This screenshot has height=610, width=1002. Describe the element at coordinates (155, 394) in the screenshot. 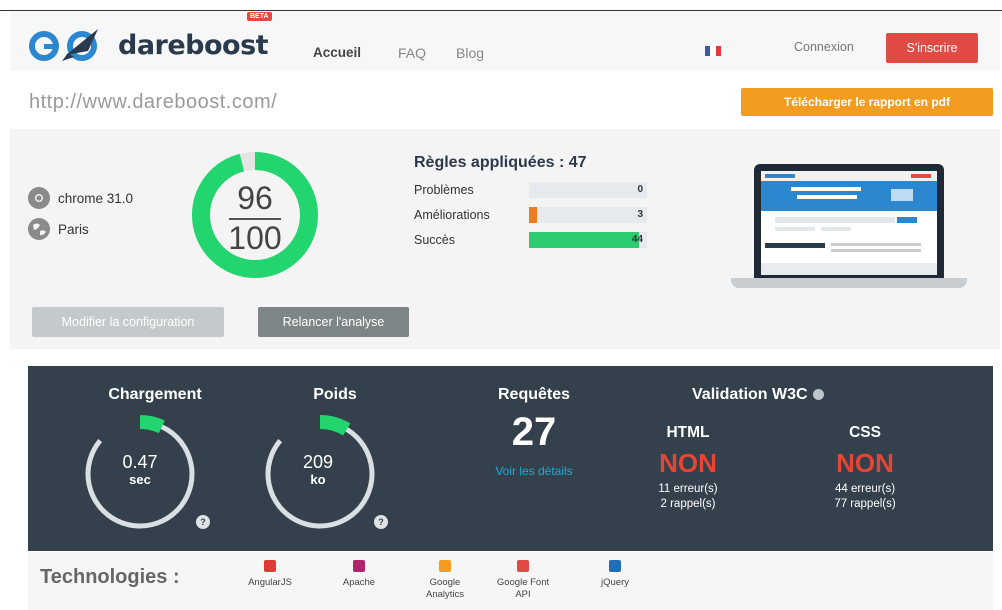

I see `loading-title: Chargement` at that location.